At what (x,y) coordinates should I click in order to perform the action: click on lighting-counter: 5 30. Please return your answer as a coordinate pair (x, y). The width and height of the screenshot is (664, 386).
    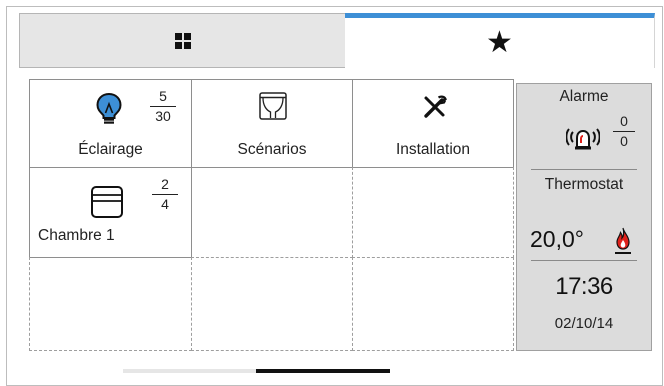
    Looking at the image, I should click on (163, 106).